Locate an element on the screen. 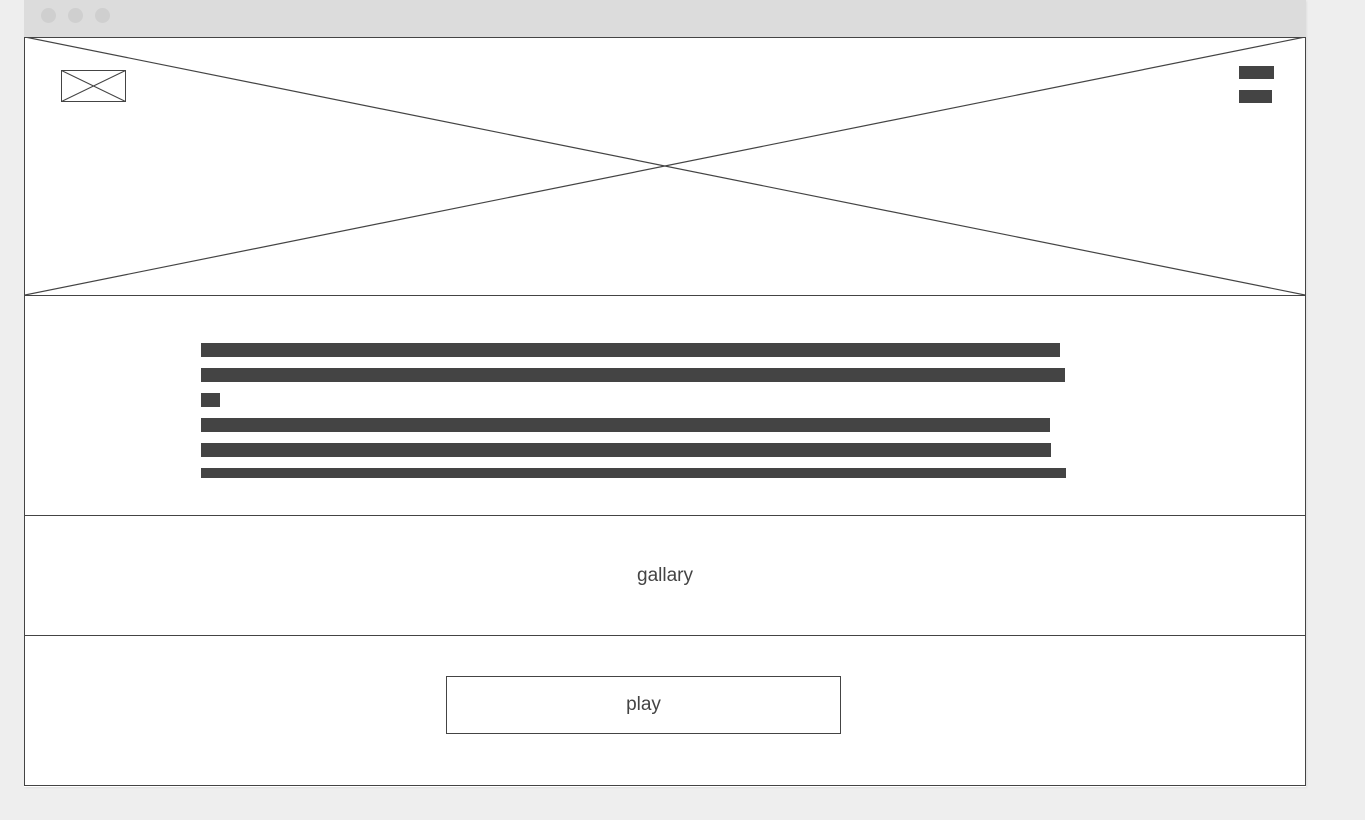 The image size is (1365, 820). window-titlebar is located at coordinates (665, 19).